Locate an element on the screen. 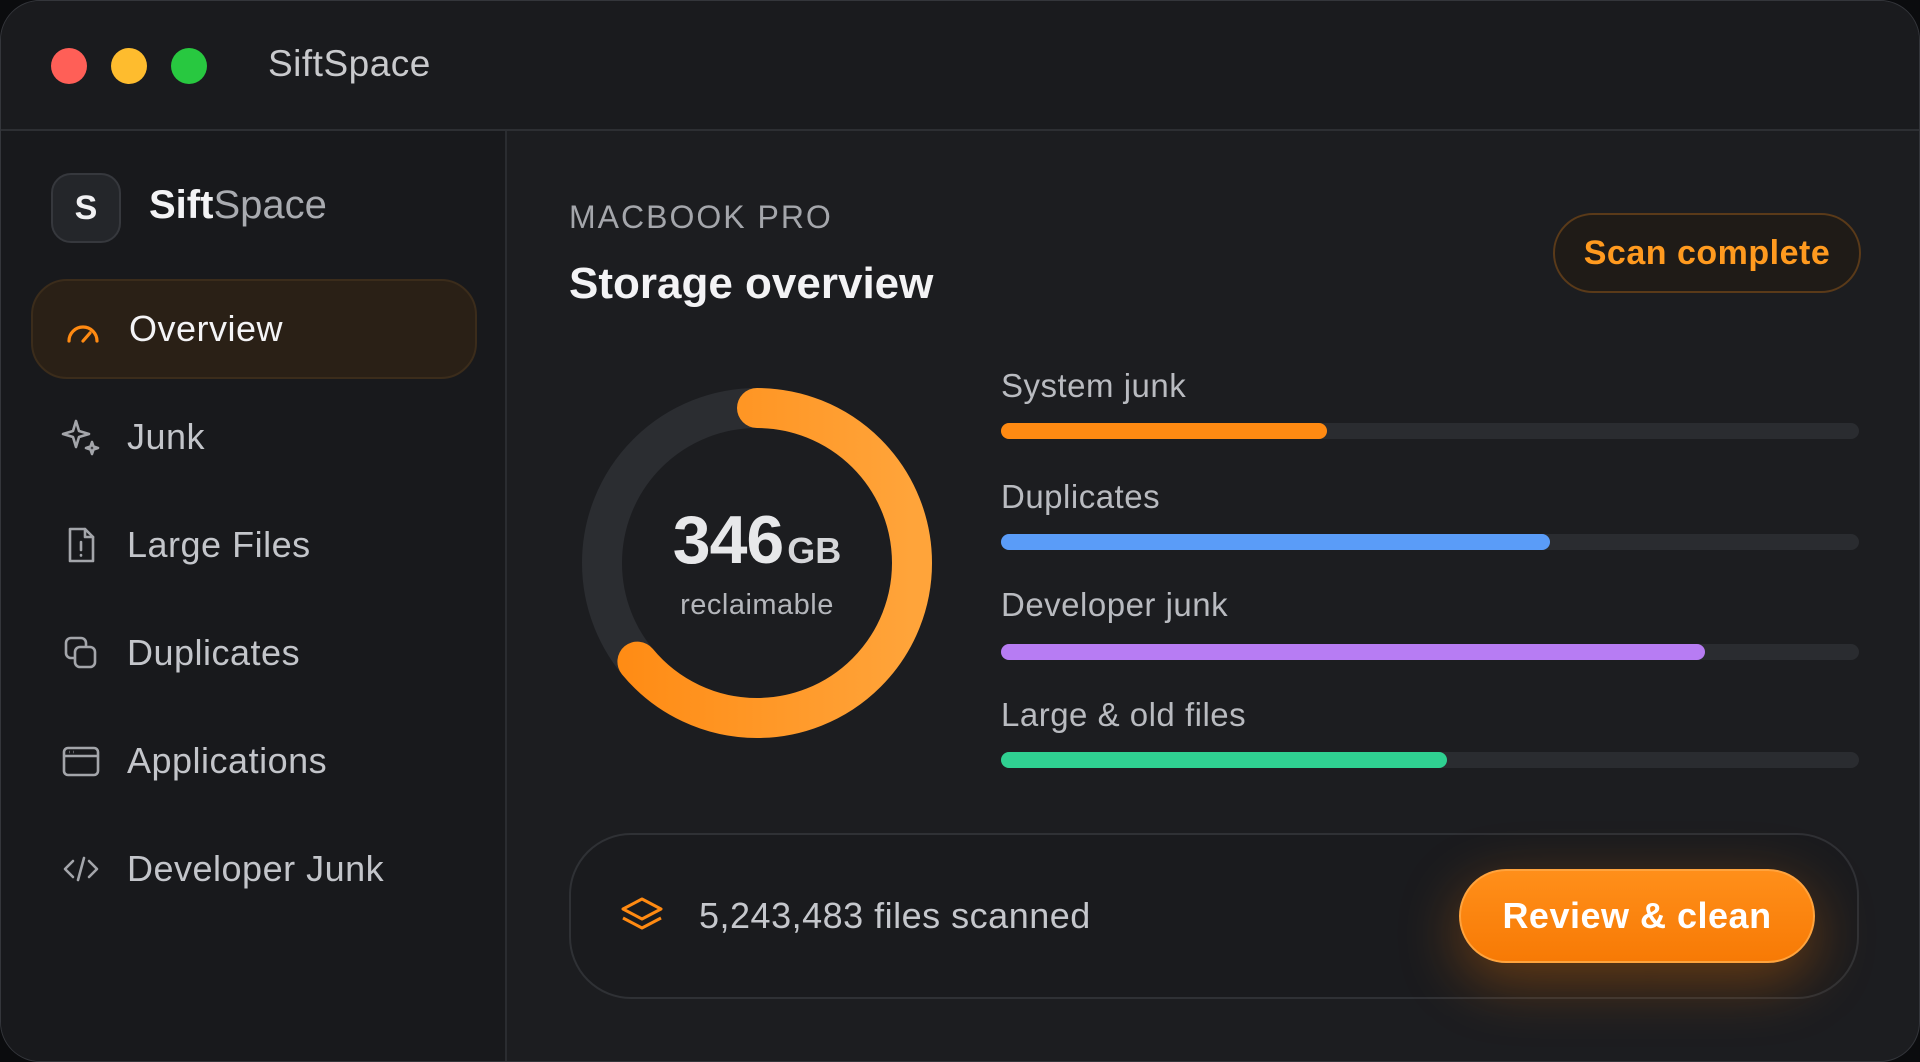 Image resolution: width=1920 pixels, height=1062 pixels. close-window-button is located at coordinates (69, 66).